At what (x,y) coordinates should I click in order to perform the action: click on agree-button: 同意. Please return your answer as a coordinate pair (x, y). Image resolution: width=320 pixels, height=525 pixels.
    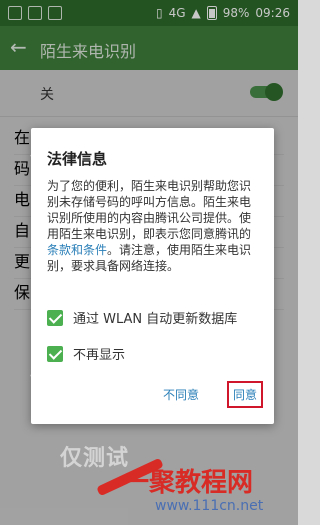
    Looking at the image, I should click on (245, 394).